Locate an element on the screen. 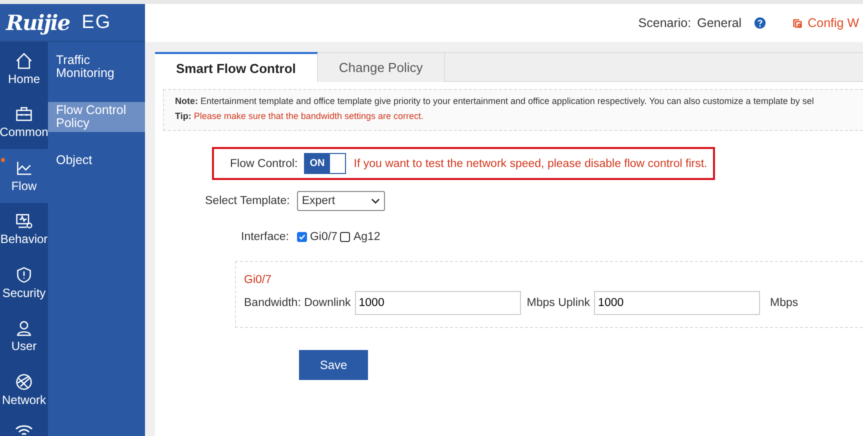 The width and height of the screenshot is (863, 436). wifi-icon is located at coordinates (24, 428).